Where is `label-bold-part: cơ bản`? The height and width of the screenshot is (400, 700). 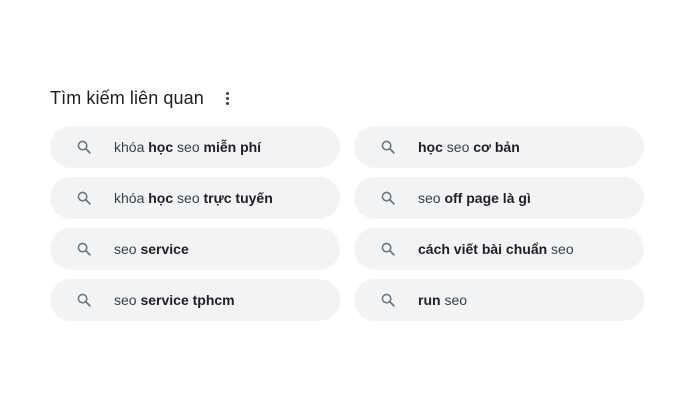
label-bold-part: cơ bản is located at coordinates (496, 147).